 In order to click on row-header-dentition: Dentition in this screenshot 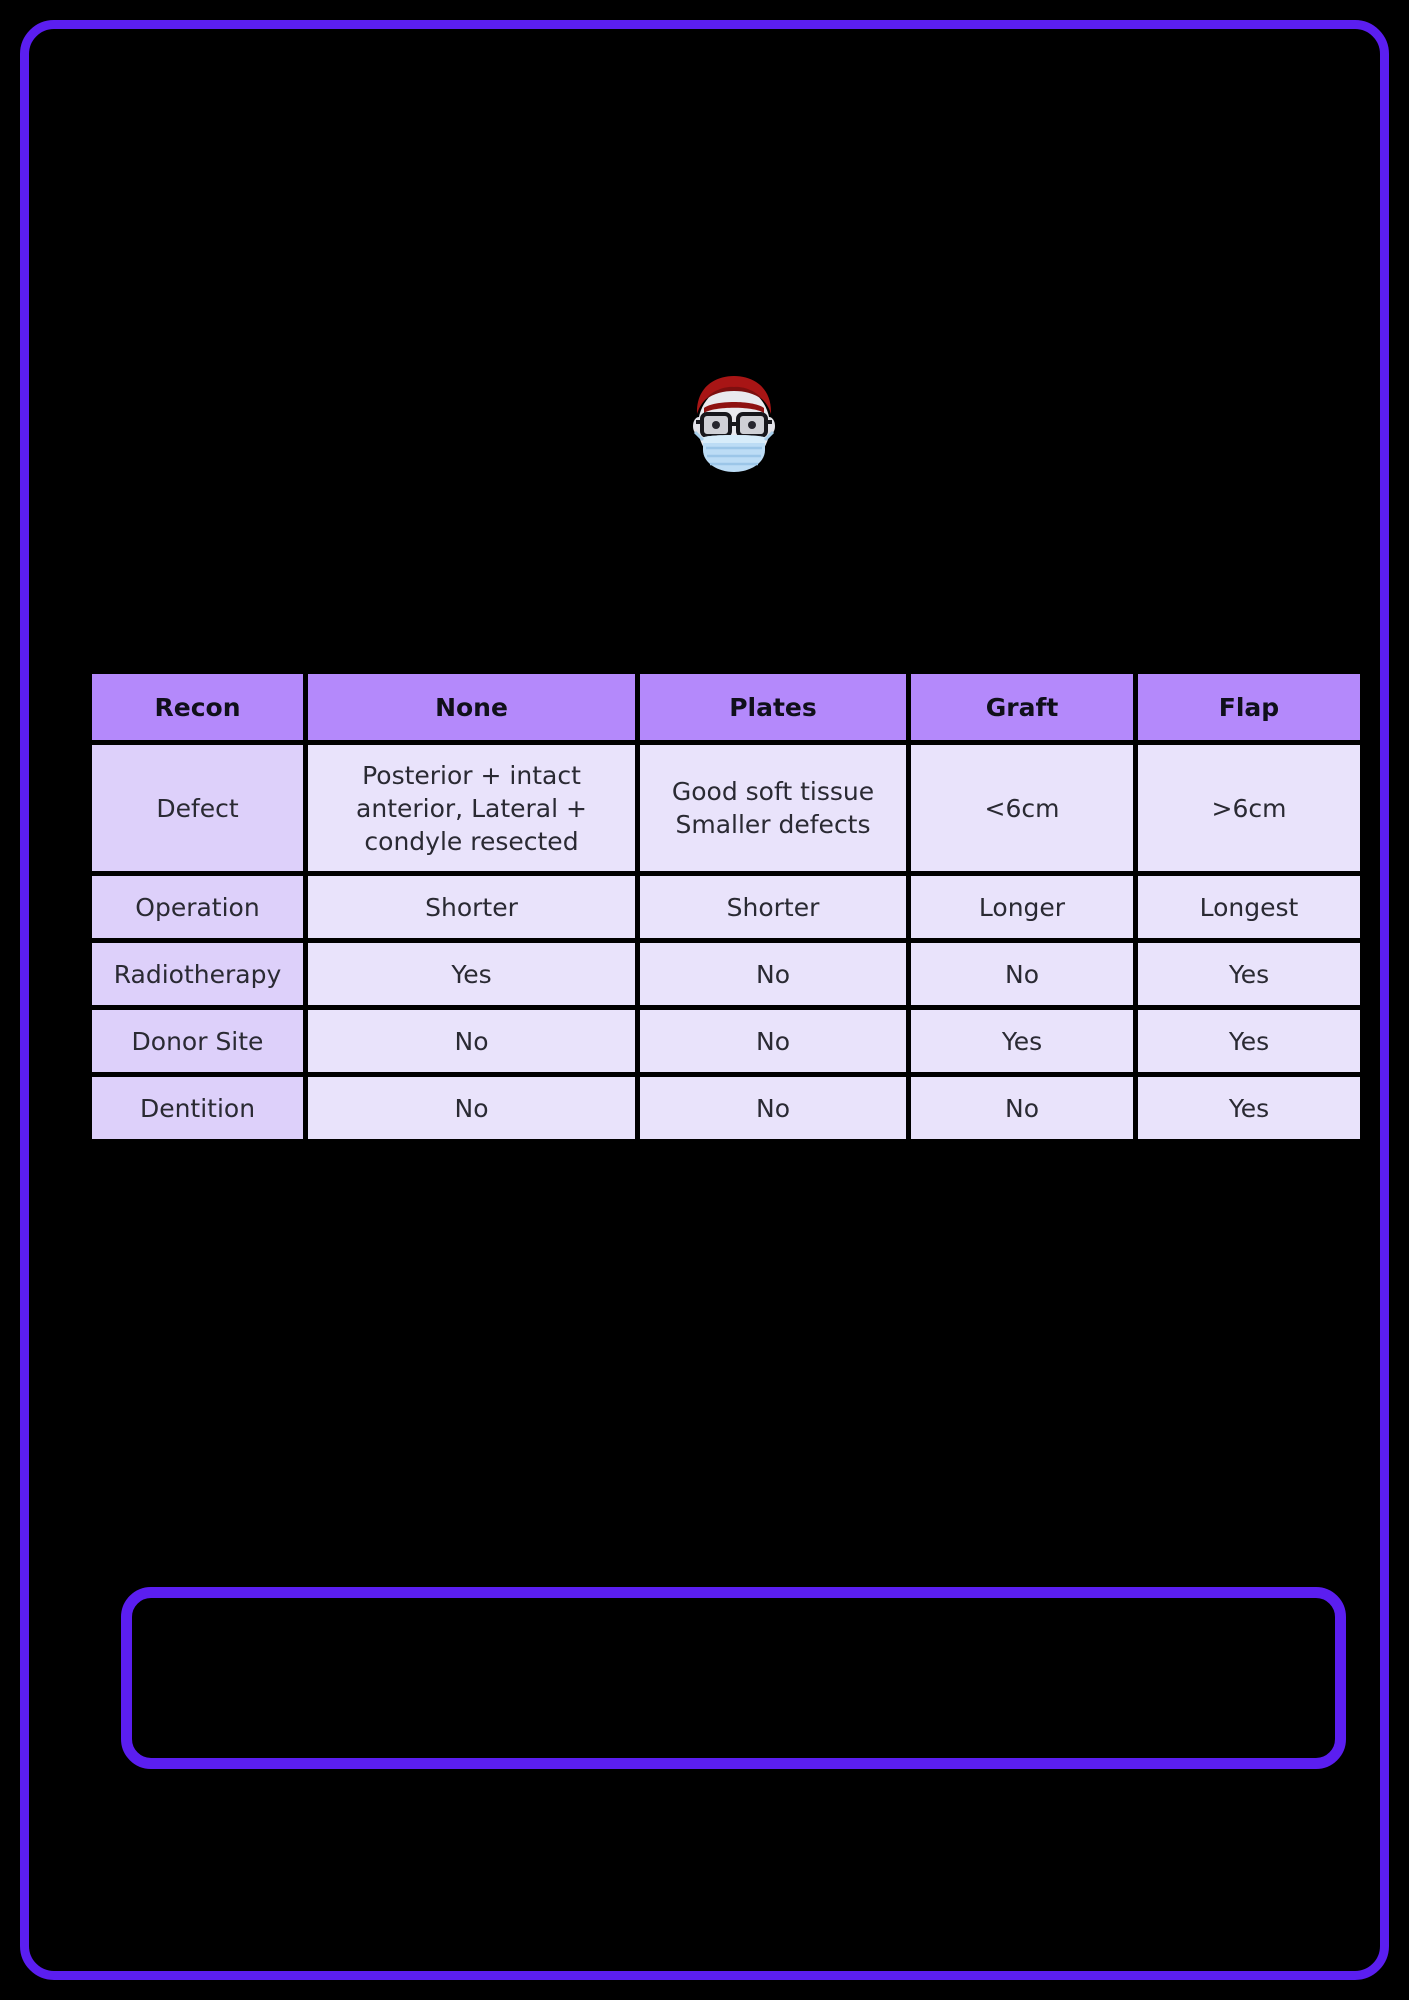, I will do `click(197, 1108)`.